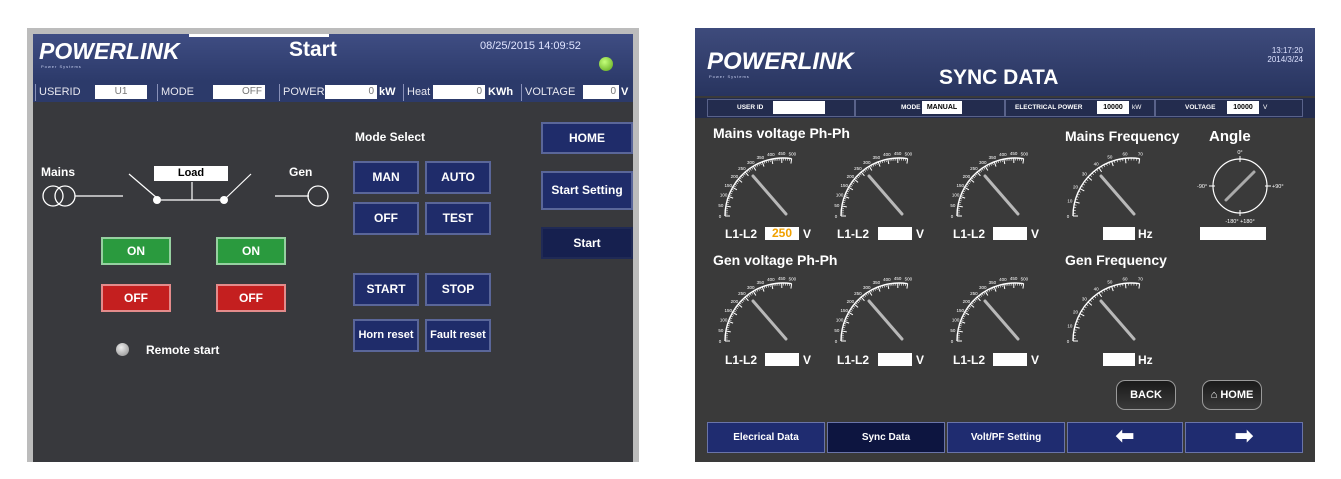 This screenshot has width=1341, height=479. Describe the element at coordinates (458, 218) in the screenshot. I see `test-button: TEST` at that location.